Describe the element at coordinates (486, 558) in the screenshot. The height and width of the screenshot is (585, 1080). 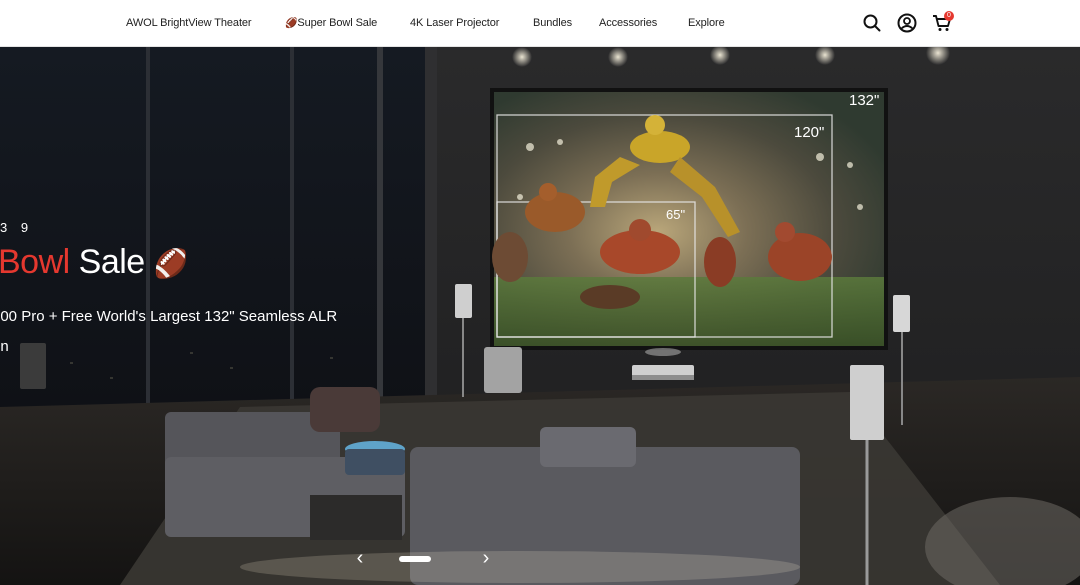
I see `chevron-right-icon: ›` at that location.